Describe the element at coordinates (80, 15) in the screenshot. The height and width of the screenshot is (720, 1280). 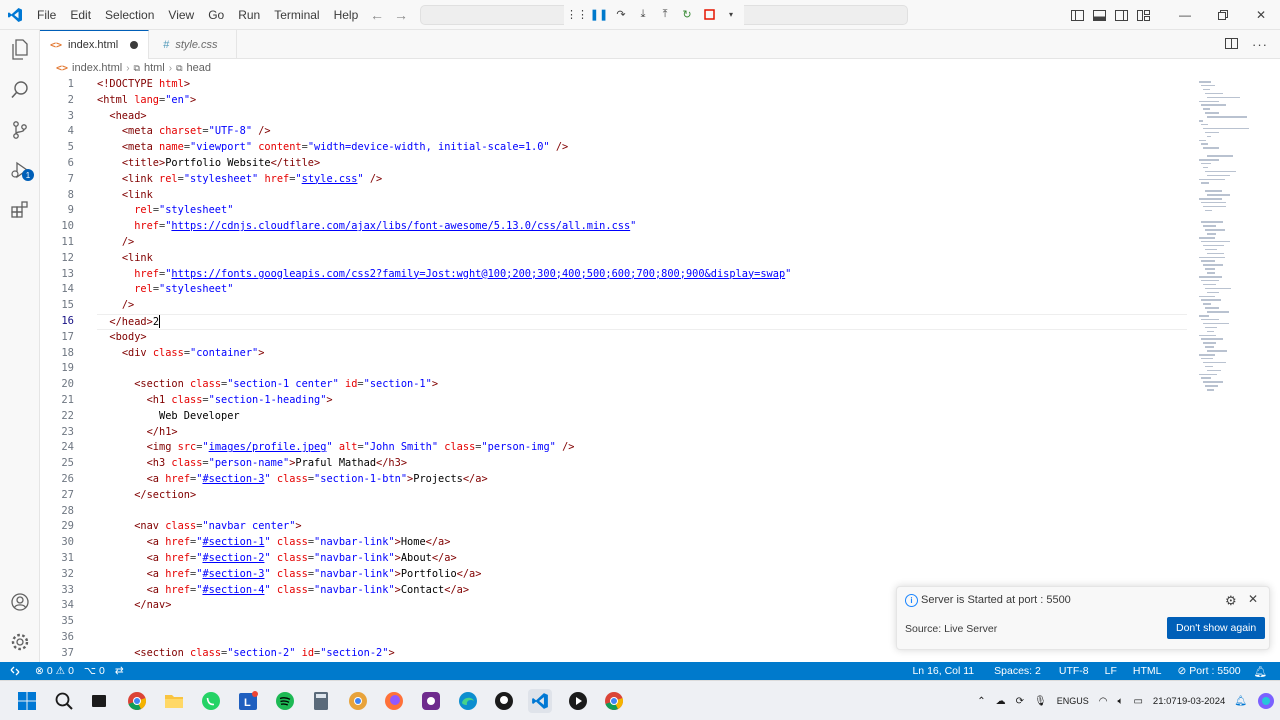
I see `menu-edit: Edit` at that location.